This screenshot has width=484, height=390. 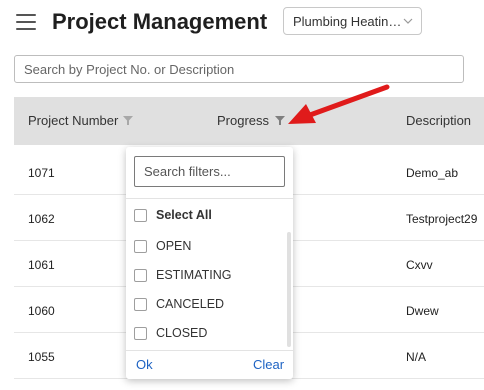 I want to click on filter-search, so click(x=209, y=171).